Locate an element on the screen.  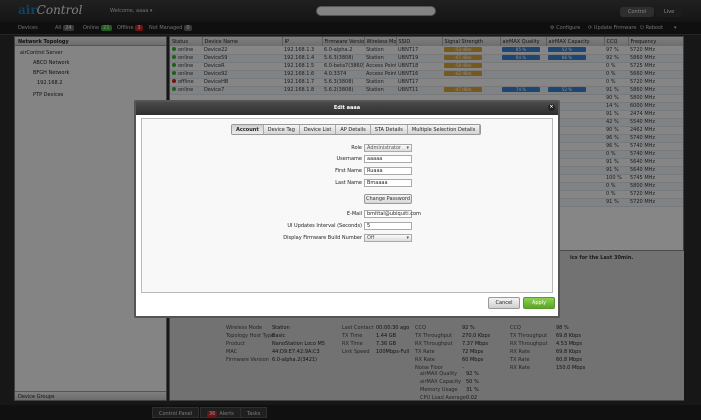
dialog-footer: Cancel Apply is located at coordinates (347, 304).